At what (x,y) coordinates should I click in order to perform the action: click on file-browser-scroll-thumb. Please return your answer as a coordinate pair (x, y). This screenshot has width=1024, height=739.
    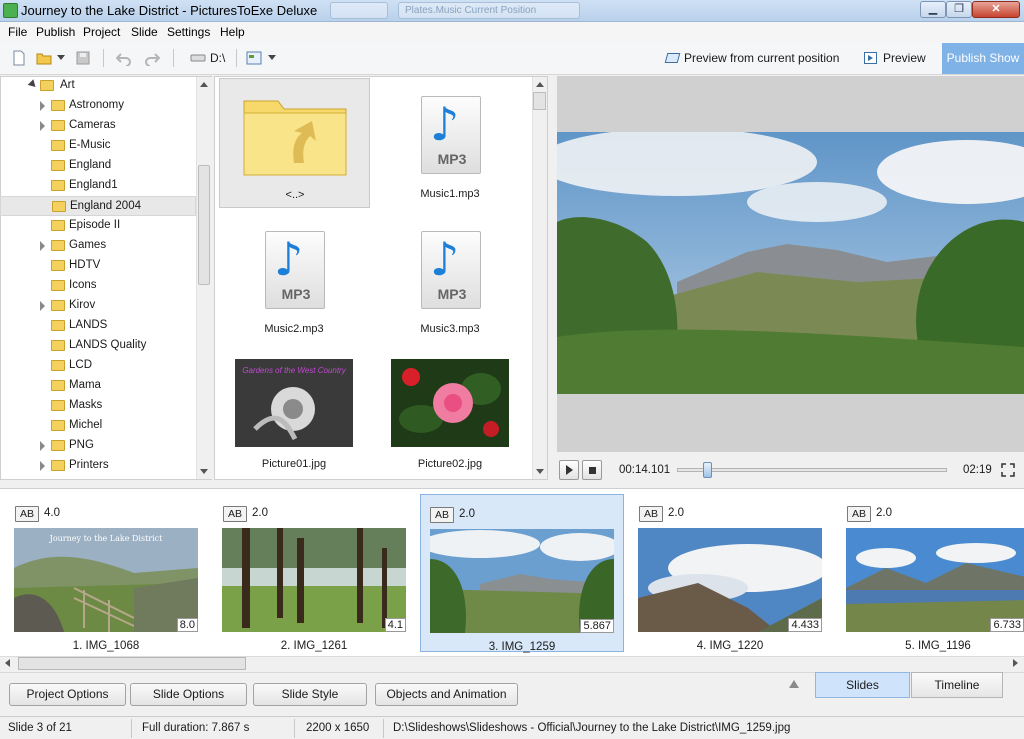
    Looking at the image, I should click on (539, 101).